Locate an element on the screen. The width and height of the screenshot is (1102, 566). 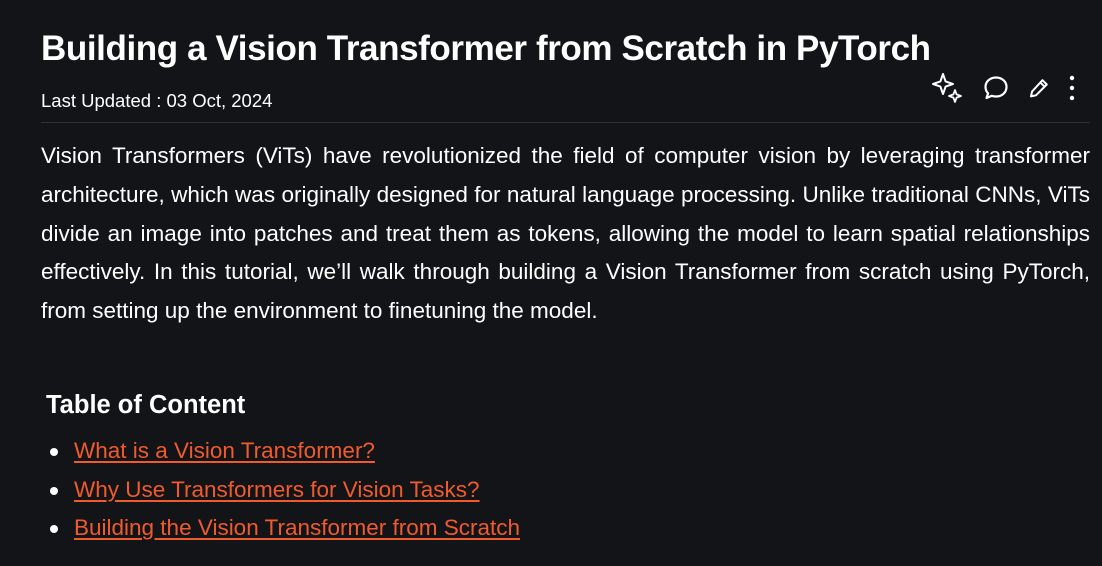
edit-button is located at coordinates (1039, 88).